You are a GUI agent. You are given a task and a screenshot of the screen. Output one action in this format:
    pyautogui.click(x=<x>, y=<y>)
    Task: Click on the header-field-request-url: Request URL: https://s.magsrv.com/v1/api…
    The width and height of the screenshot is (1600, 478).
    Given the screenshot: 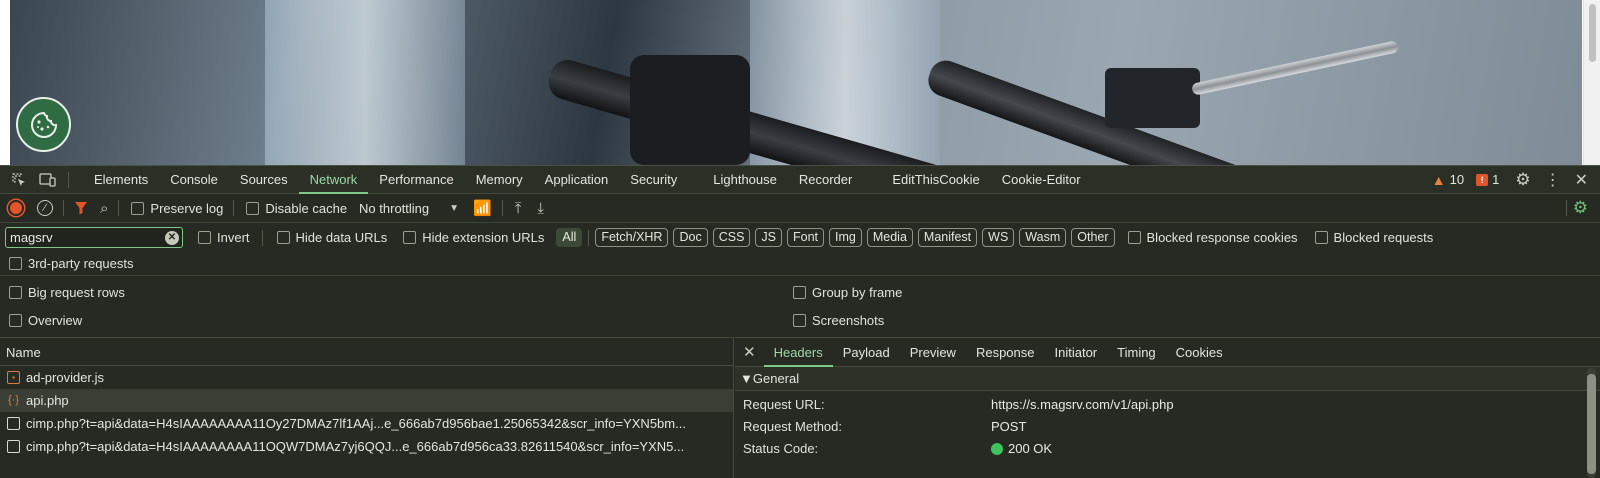 What is the action you would take?
    pyautogui.click(x=1167, y=405)
    